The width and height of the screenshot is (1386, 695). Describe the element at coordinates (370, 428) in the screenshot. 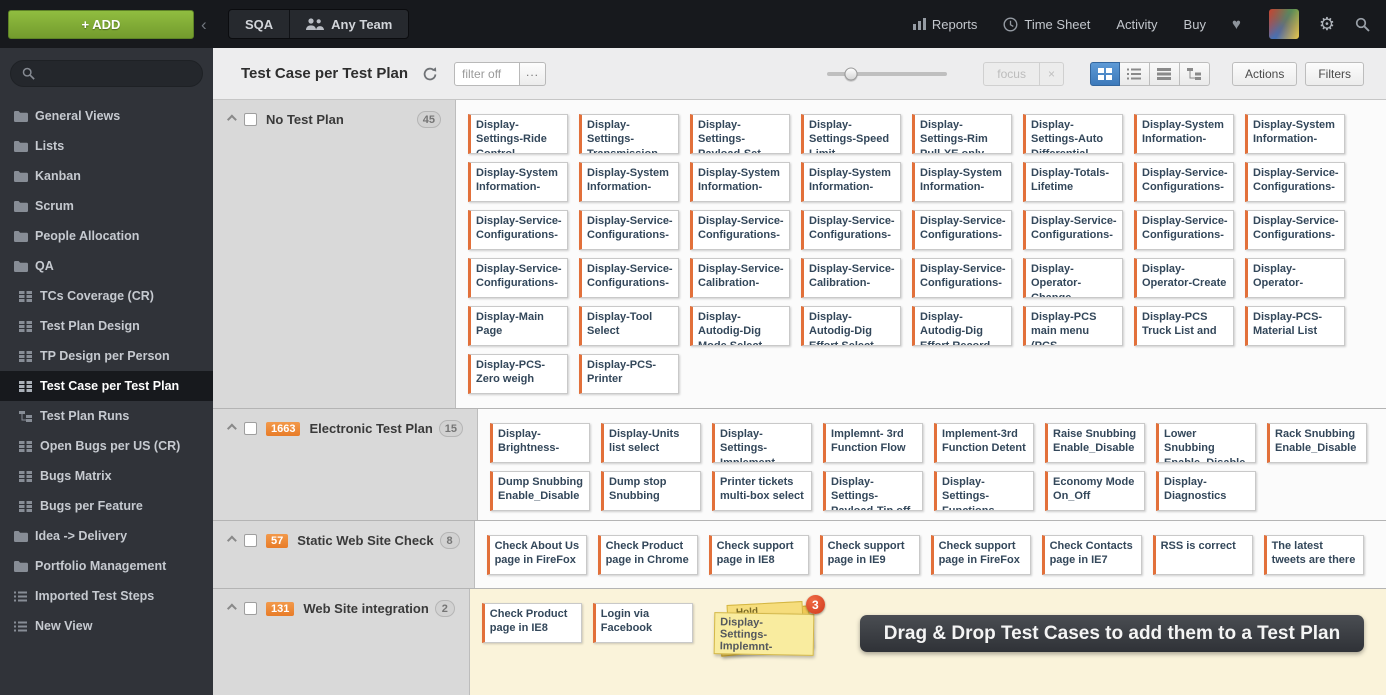

I see `group-name: Electronic Test Plan` at that location.